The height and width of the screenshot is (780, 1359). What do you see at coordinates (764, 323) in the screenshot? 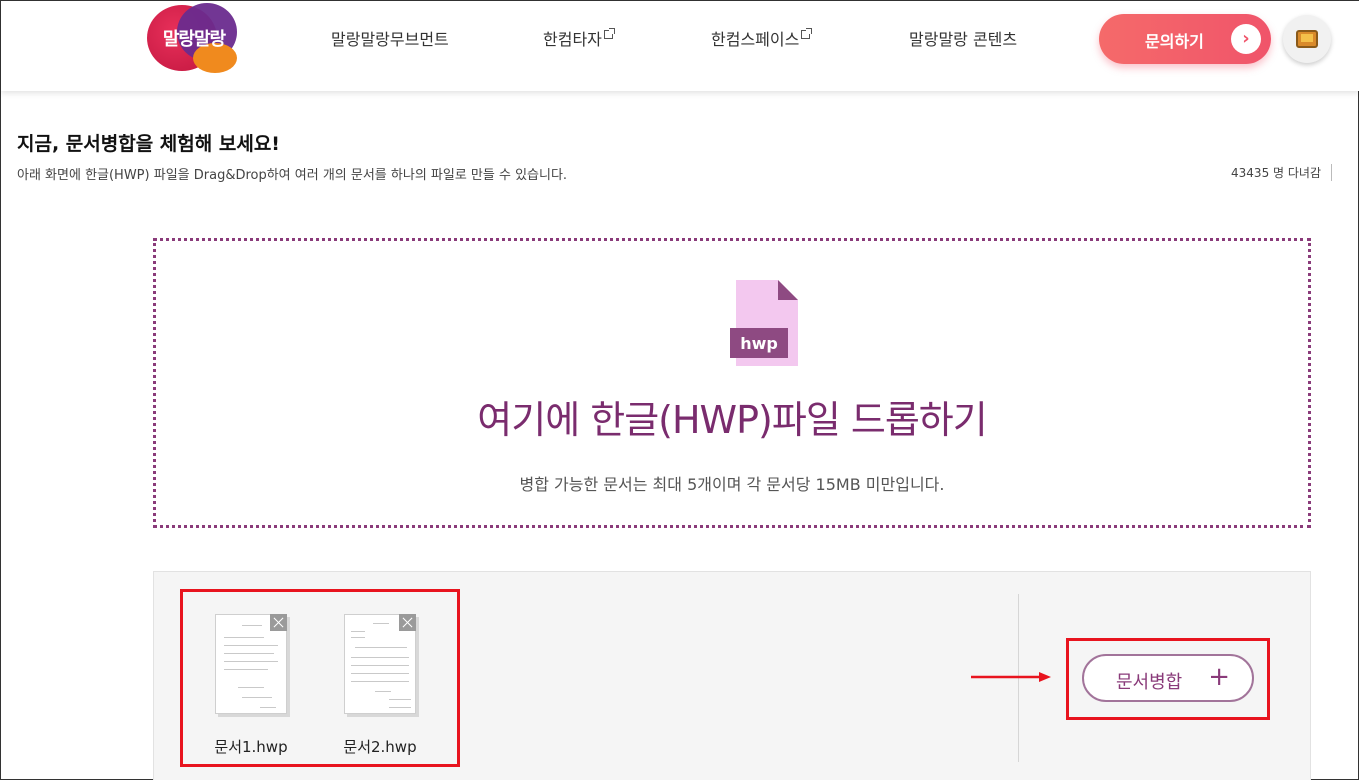
I see `hwp-file-icon: hwp` at bounding box center [764, 323].